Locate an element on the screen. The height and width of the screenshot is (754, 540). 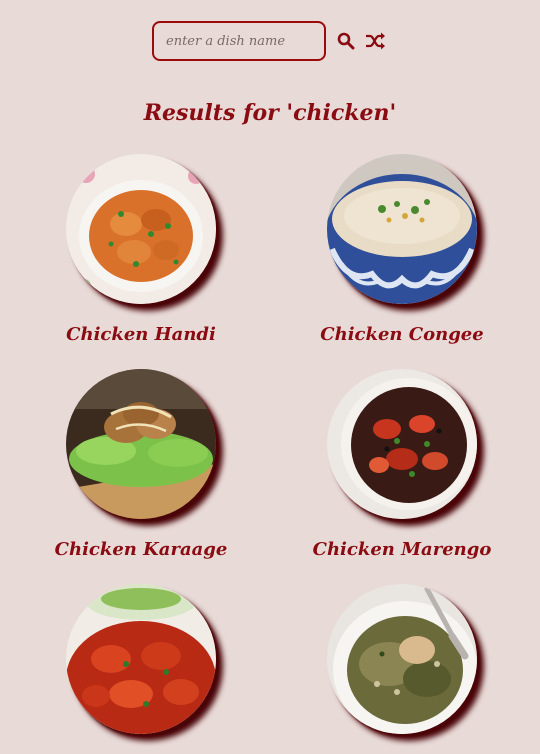
search-button is located at coordinates (346, 41).